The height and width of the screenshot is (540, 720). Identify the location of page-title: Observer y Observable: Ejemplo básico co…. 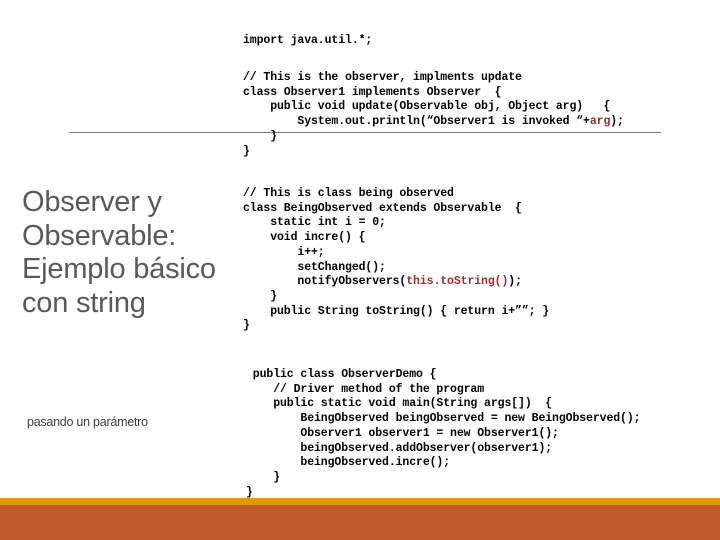
(123, 252).